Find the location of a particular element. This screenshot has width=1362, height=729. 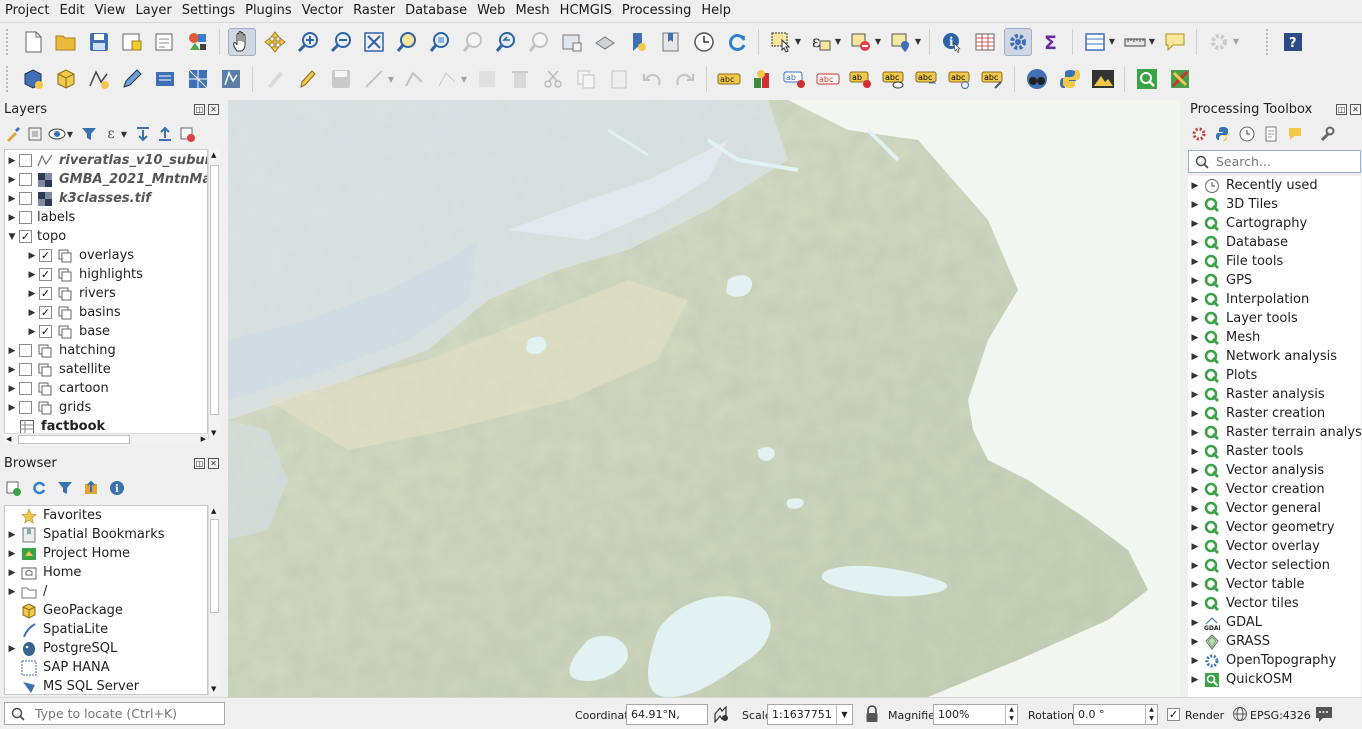

zoom-out-button is located at coordinates (341, 42).